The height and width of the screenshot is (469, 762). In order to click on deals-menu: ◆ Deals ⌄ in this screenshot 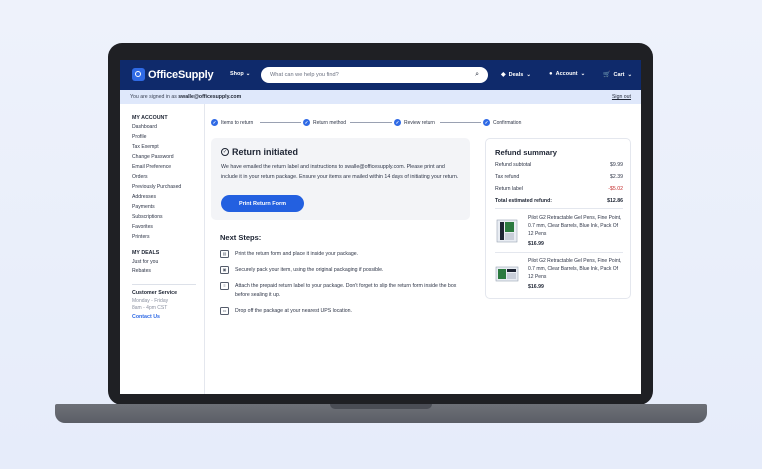, I will do `click(516, 75)`.